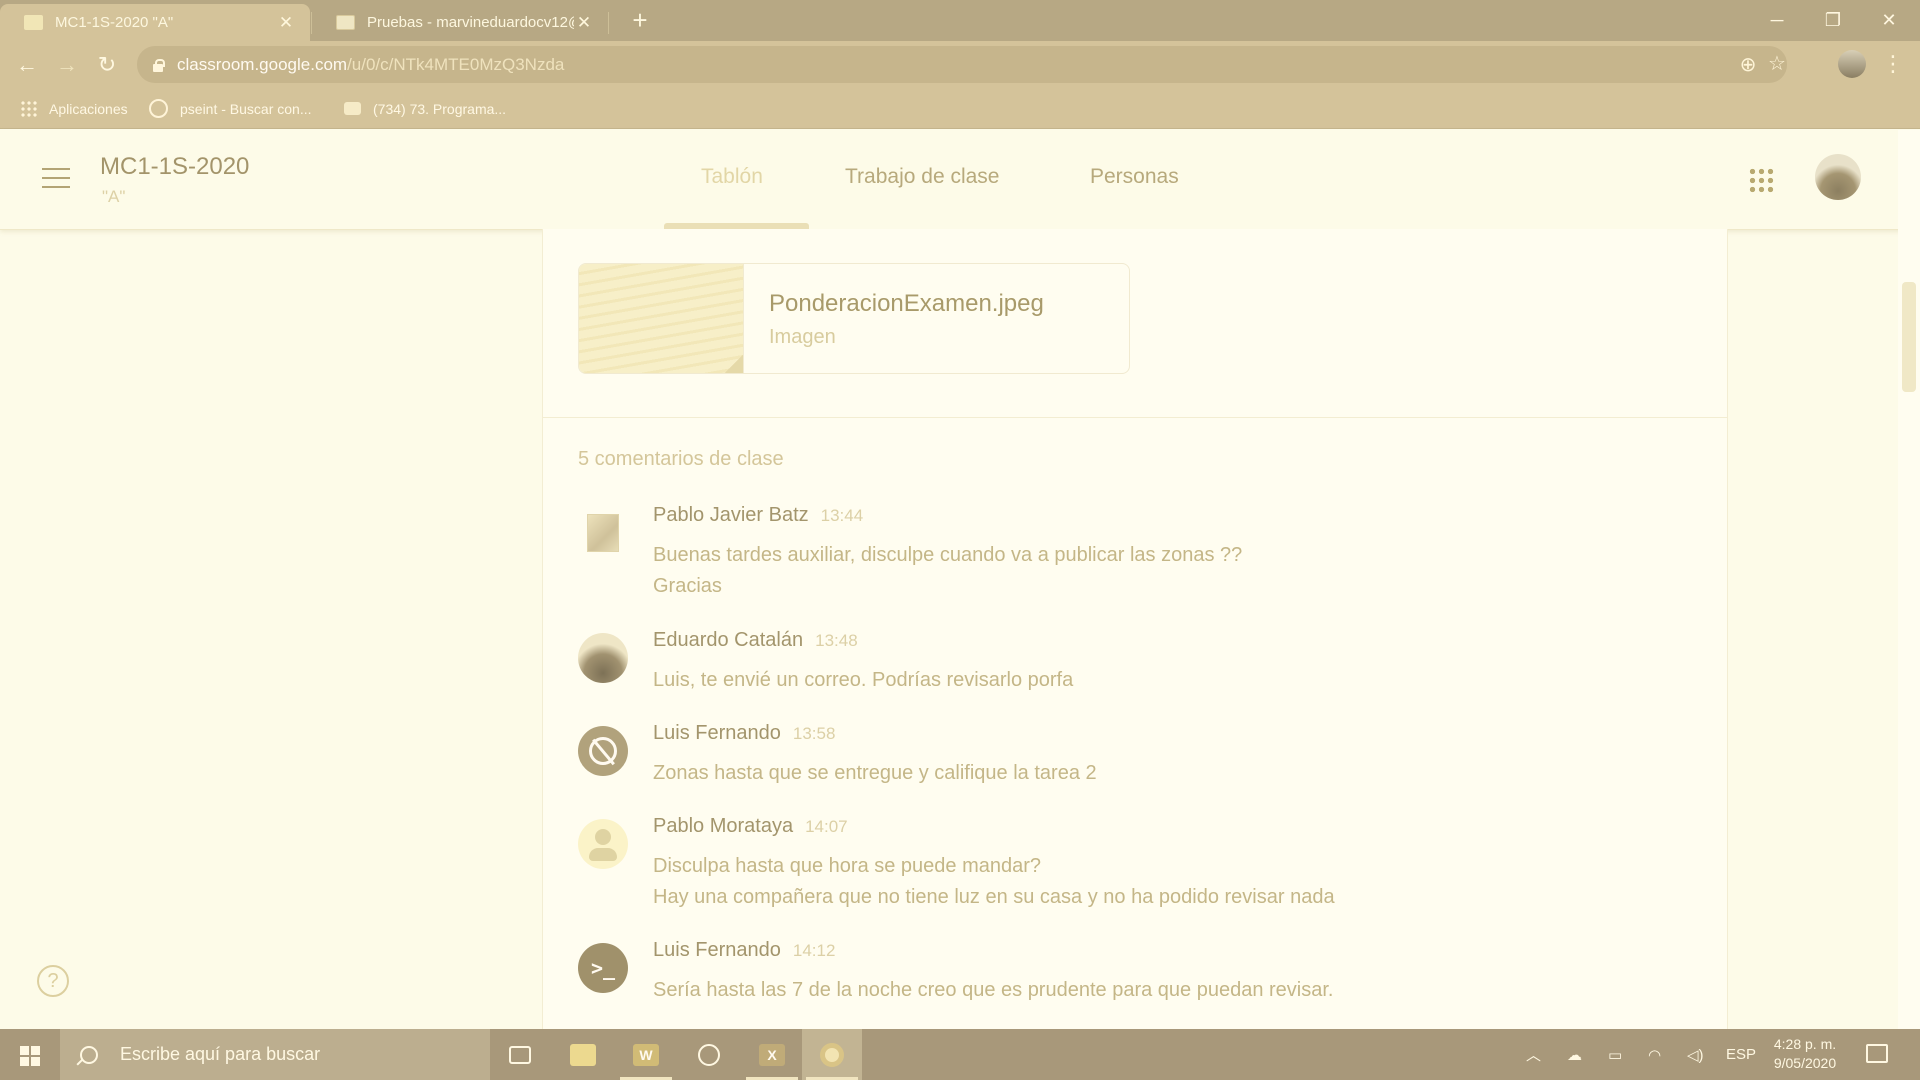  Describe the element at coordinates (583, 1054) in the screenshot. I see `file-explorer-icon` at that location.